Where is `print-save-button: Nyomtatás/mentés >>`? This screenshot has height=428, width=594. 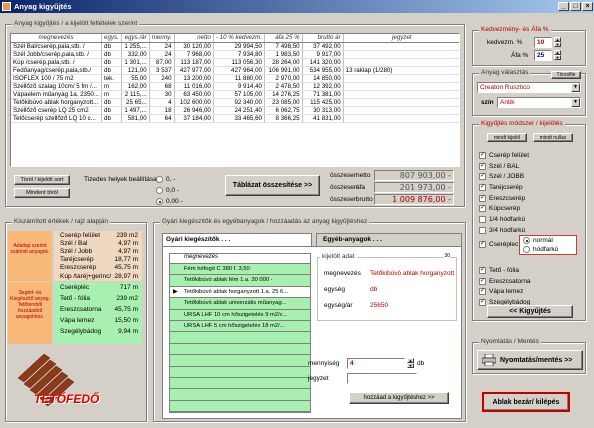
print-save-button: Nyomtatás/mentés >> is located at coordinates (530, 360).